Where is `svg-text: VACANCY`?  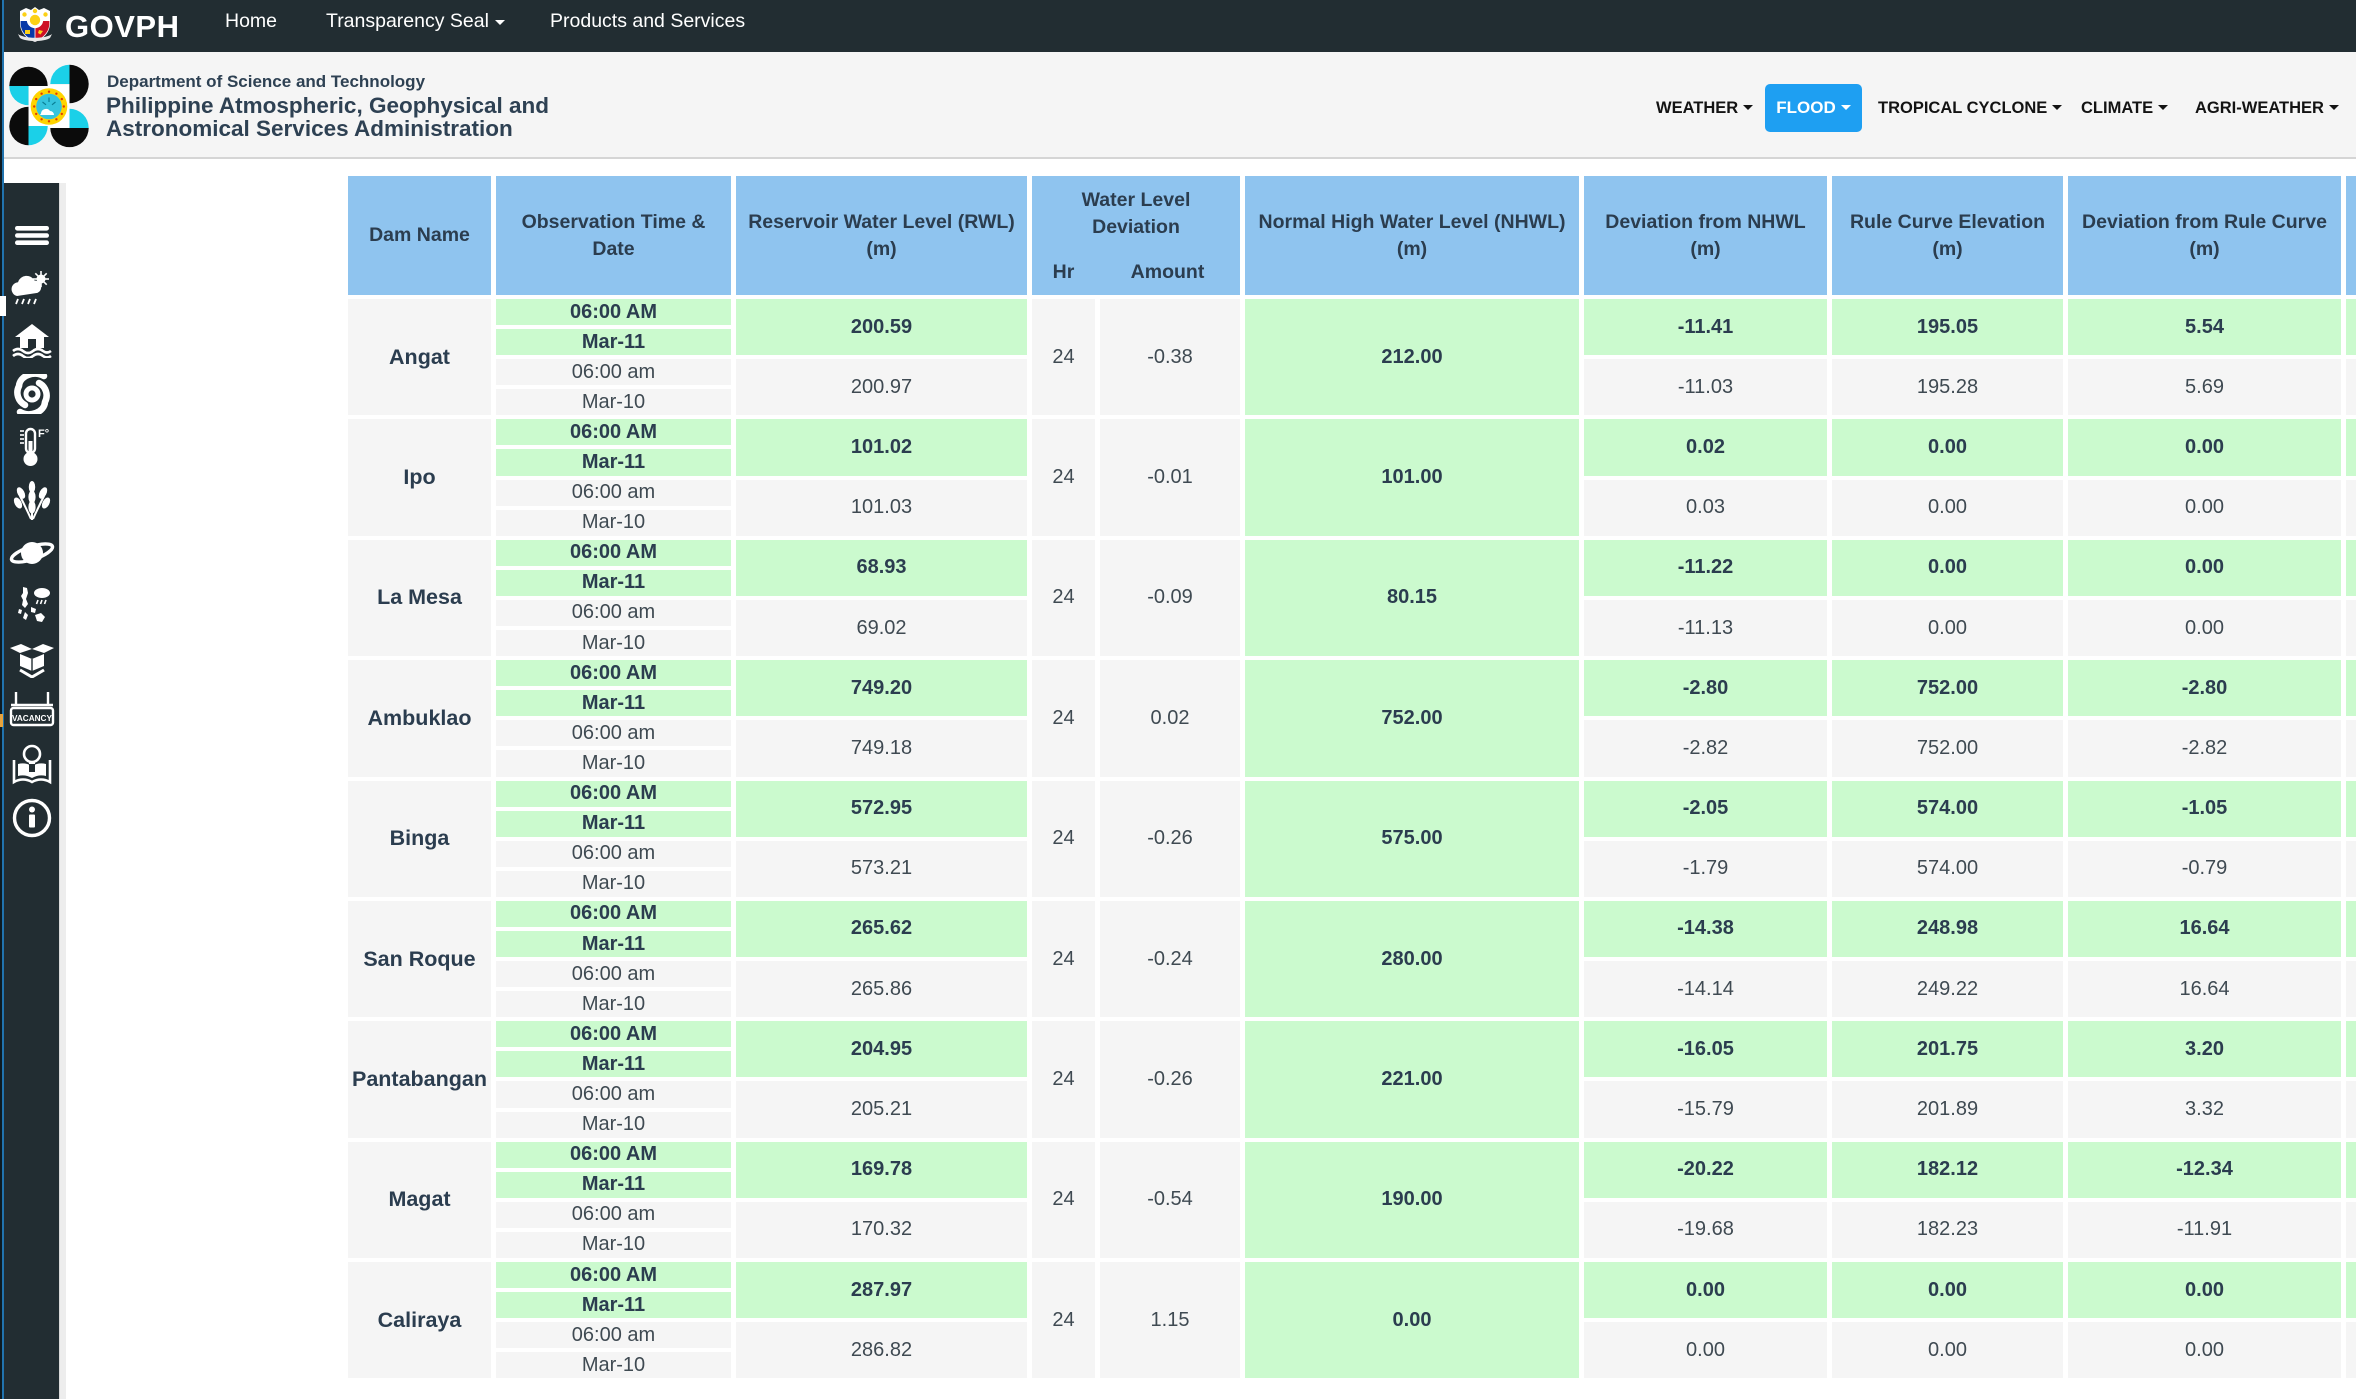 svg-text: VACANCY is located at coordinates (32, 718).